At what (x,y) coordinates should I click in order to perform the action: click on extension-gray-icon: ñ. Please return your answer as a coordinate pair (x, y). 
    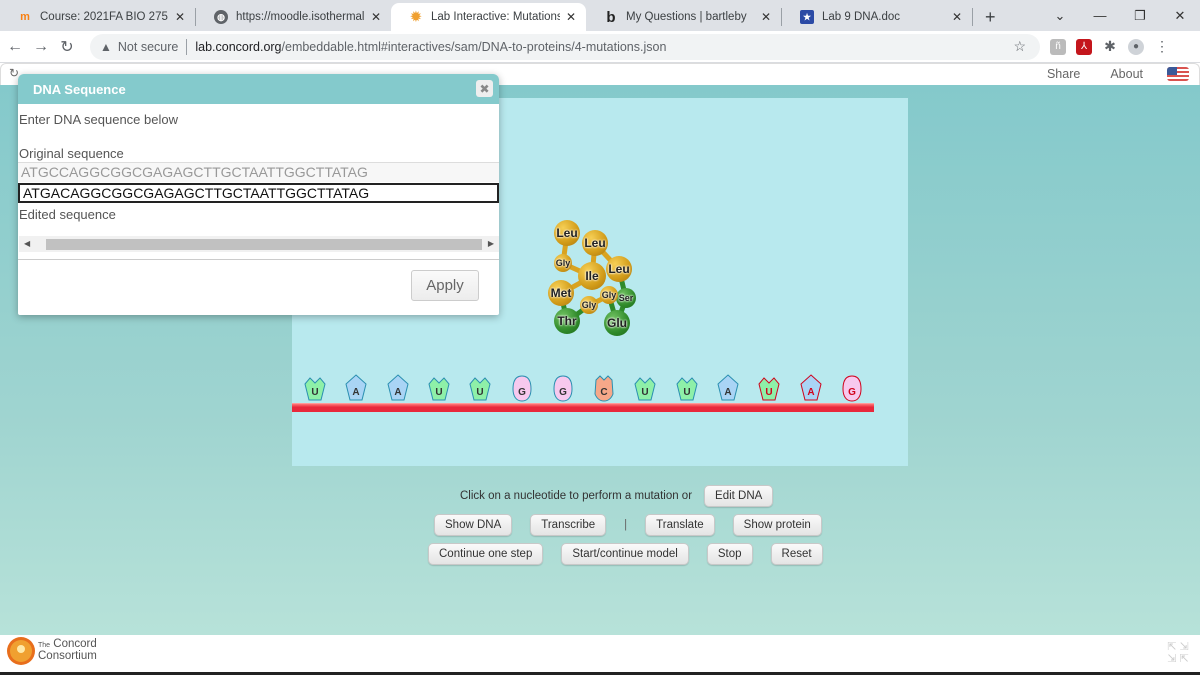
    Looking at the image, I should click on (1058, 46).